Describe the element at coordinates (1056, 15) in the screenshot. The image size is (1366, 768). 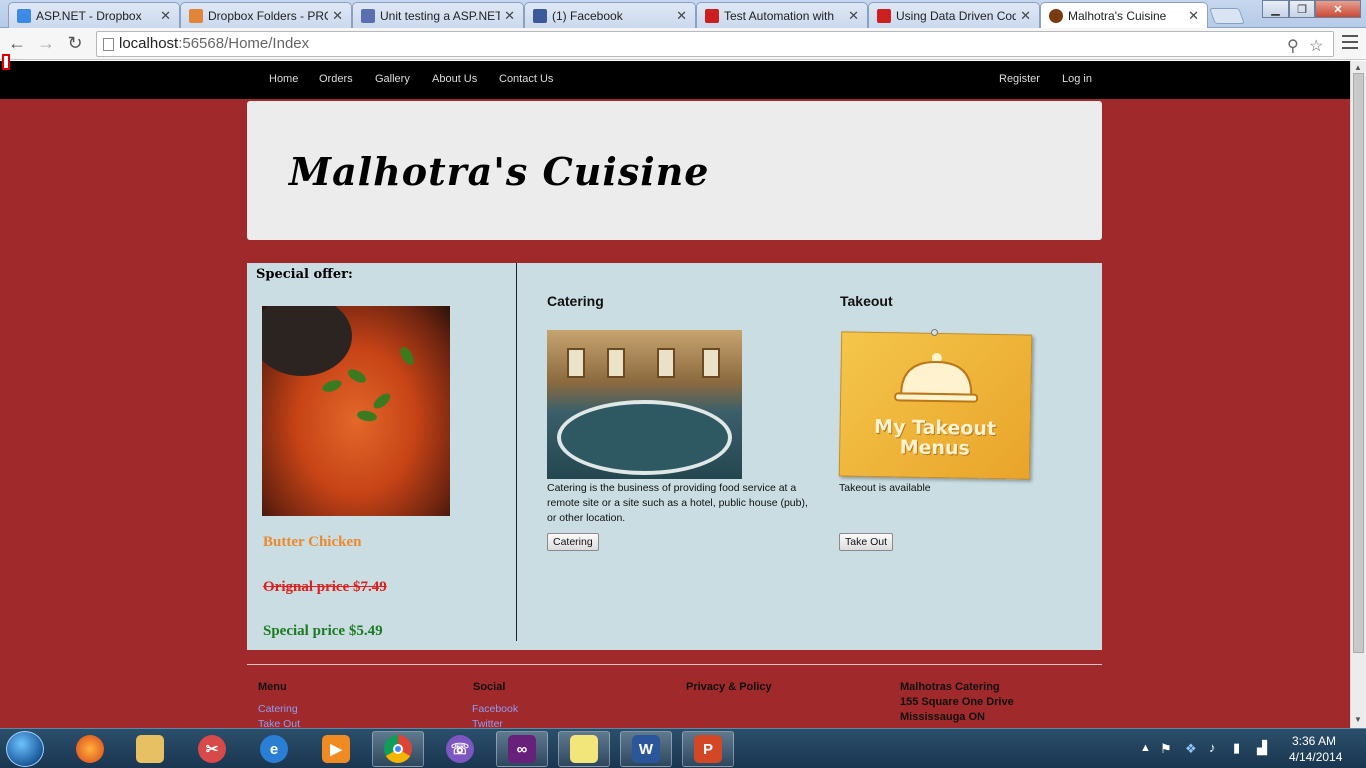
I see `site-icon` at that location.